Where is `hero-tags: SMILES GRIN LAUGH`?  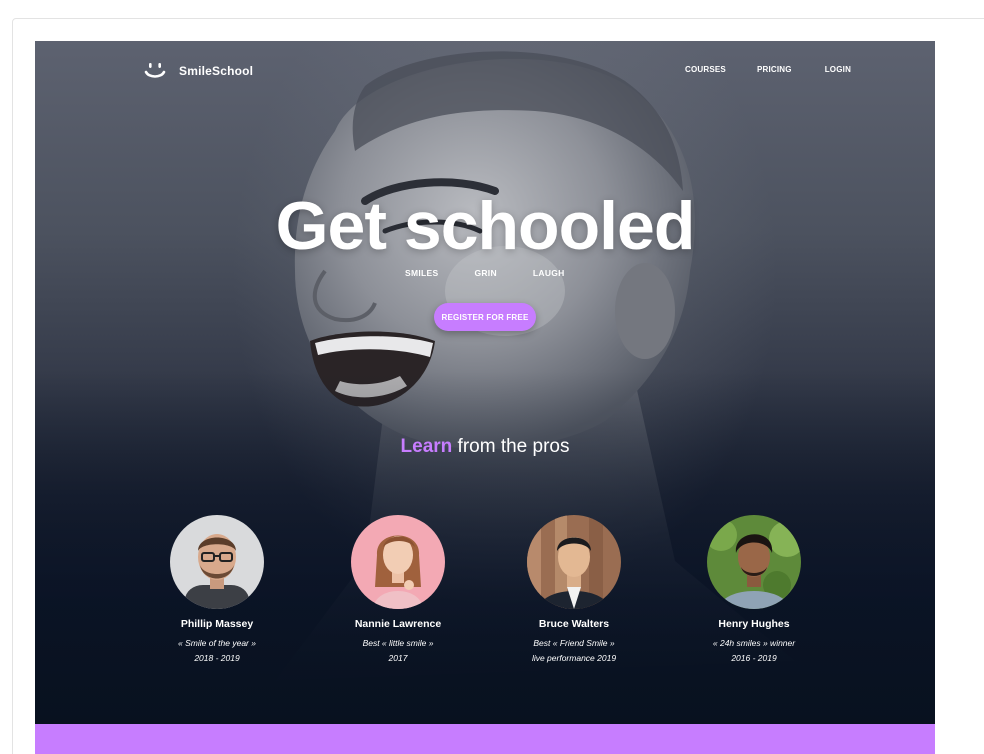 hero-tags: SMILES GRIN LAUGH is located at coordinates (485, 273).